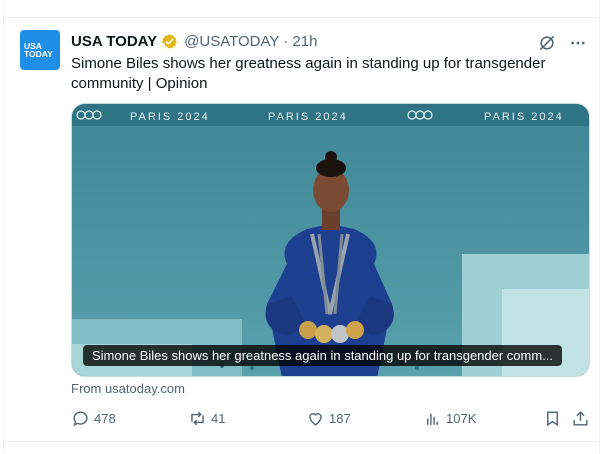 The height and width of the screenshot is (454, 607). Describe the element at coordinates (340, 418) in the screenshot. I see `like-count: 187` at that location.